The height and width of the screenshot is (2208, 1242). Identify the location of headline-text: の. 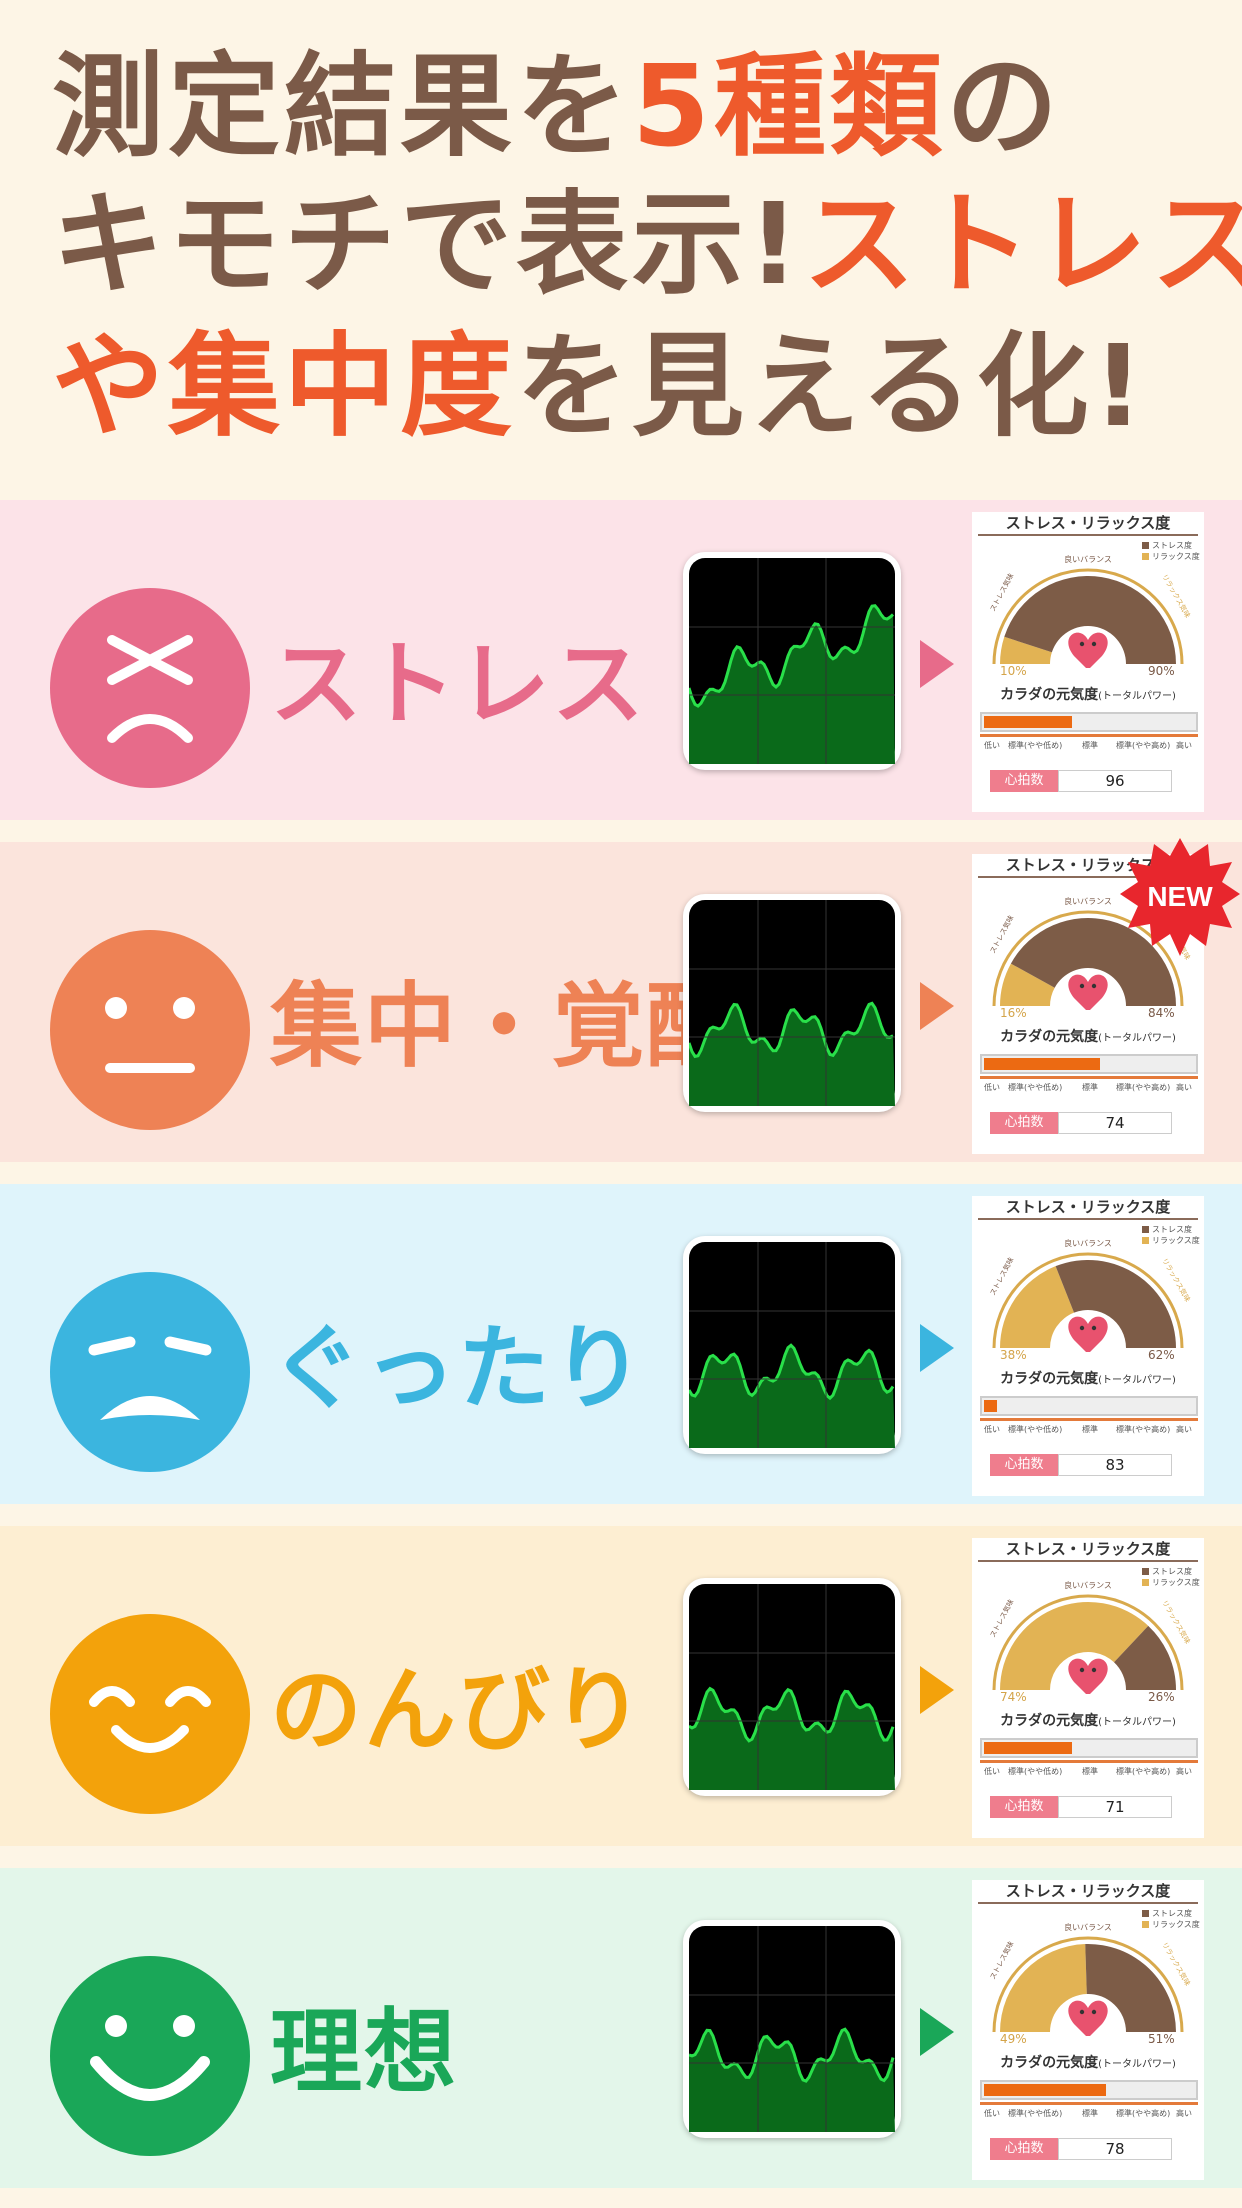
(1003, 107).